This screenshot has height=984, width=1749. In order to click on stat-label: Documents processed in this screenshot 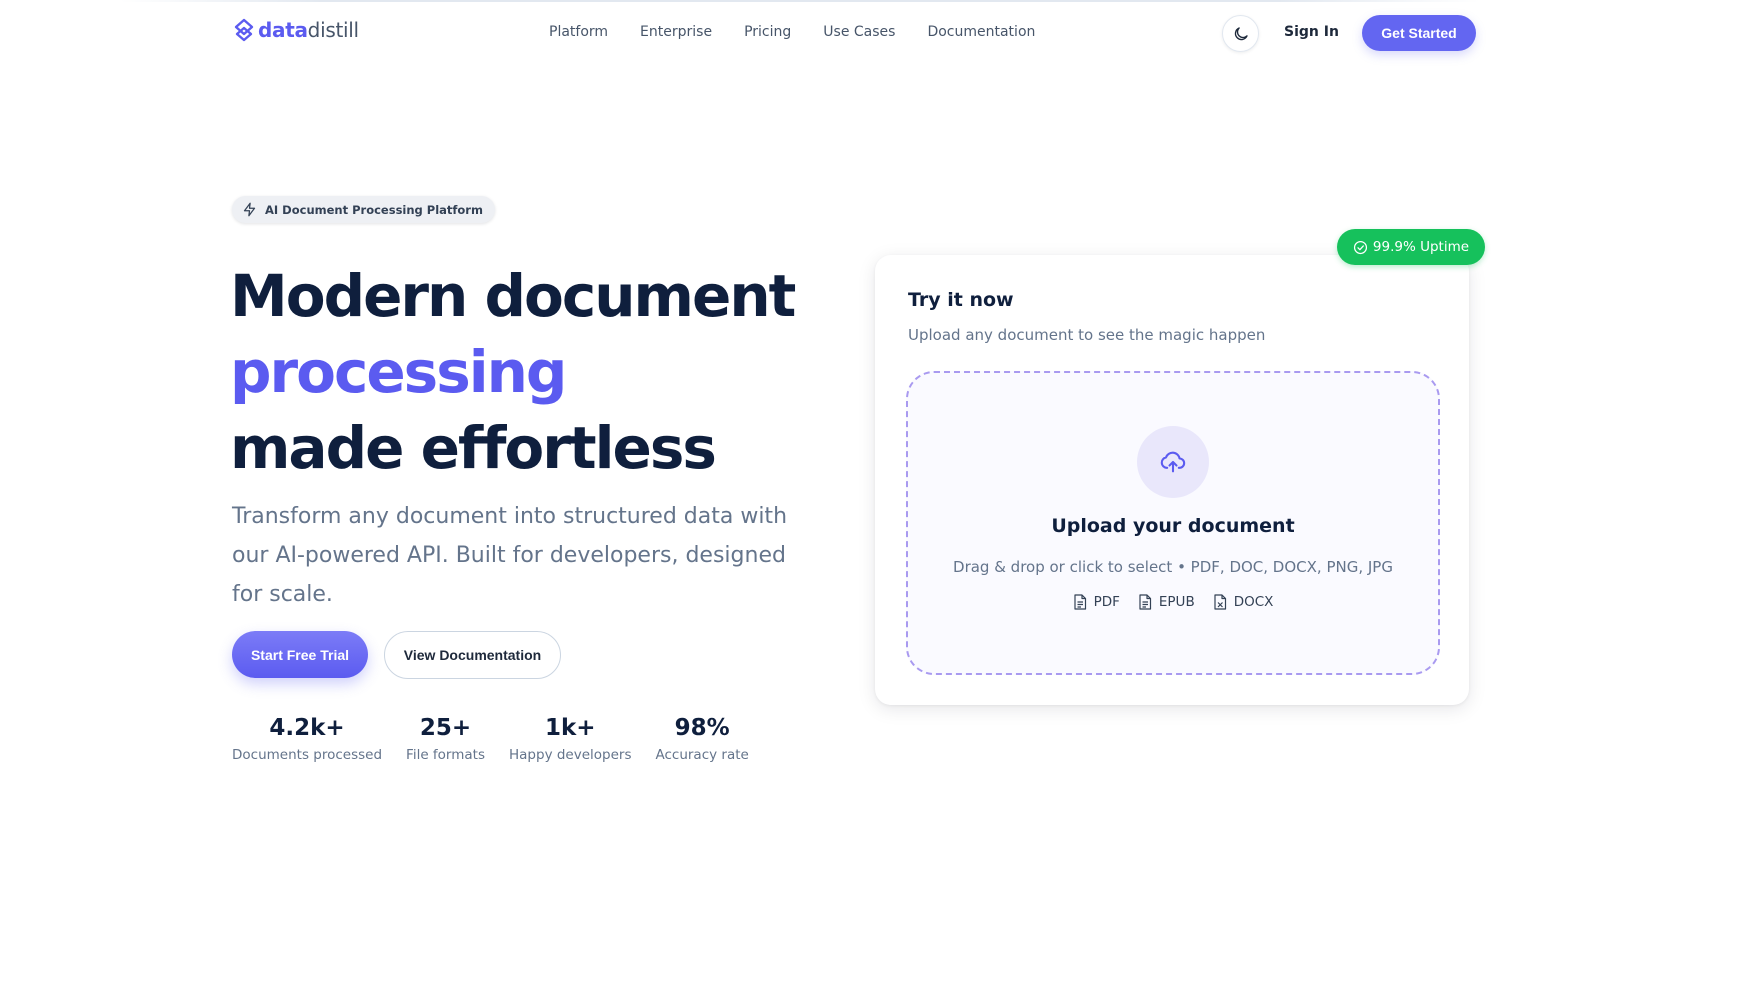, I will do `click(307, 755)`.